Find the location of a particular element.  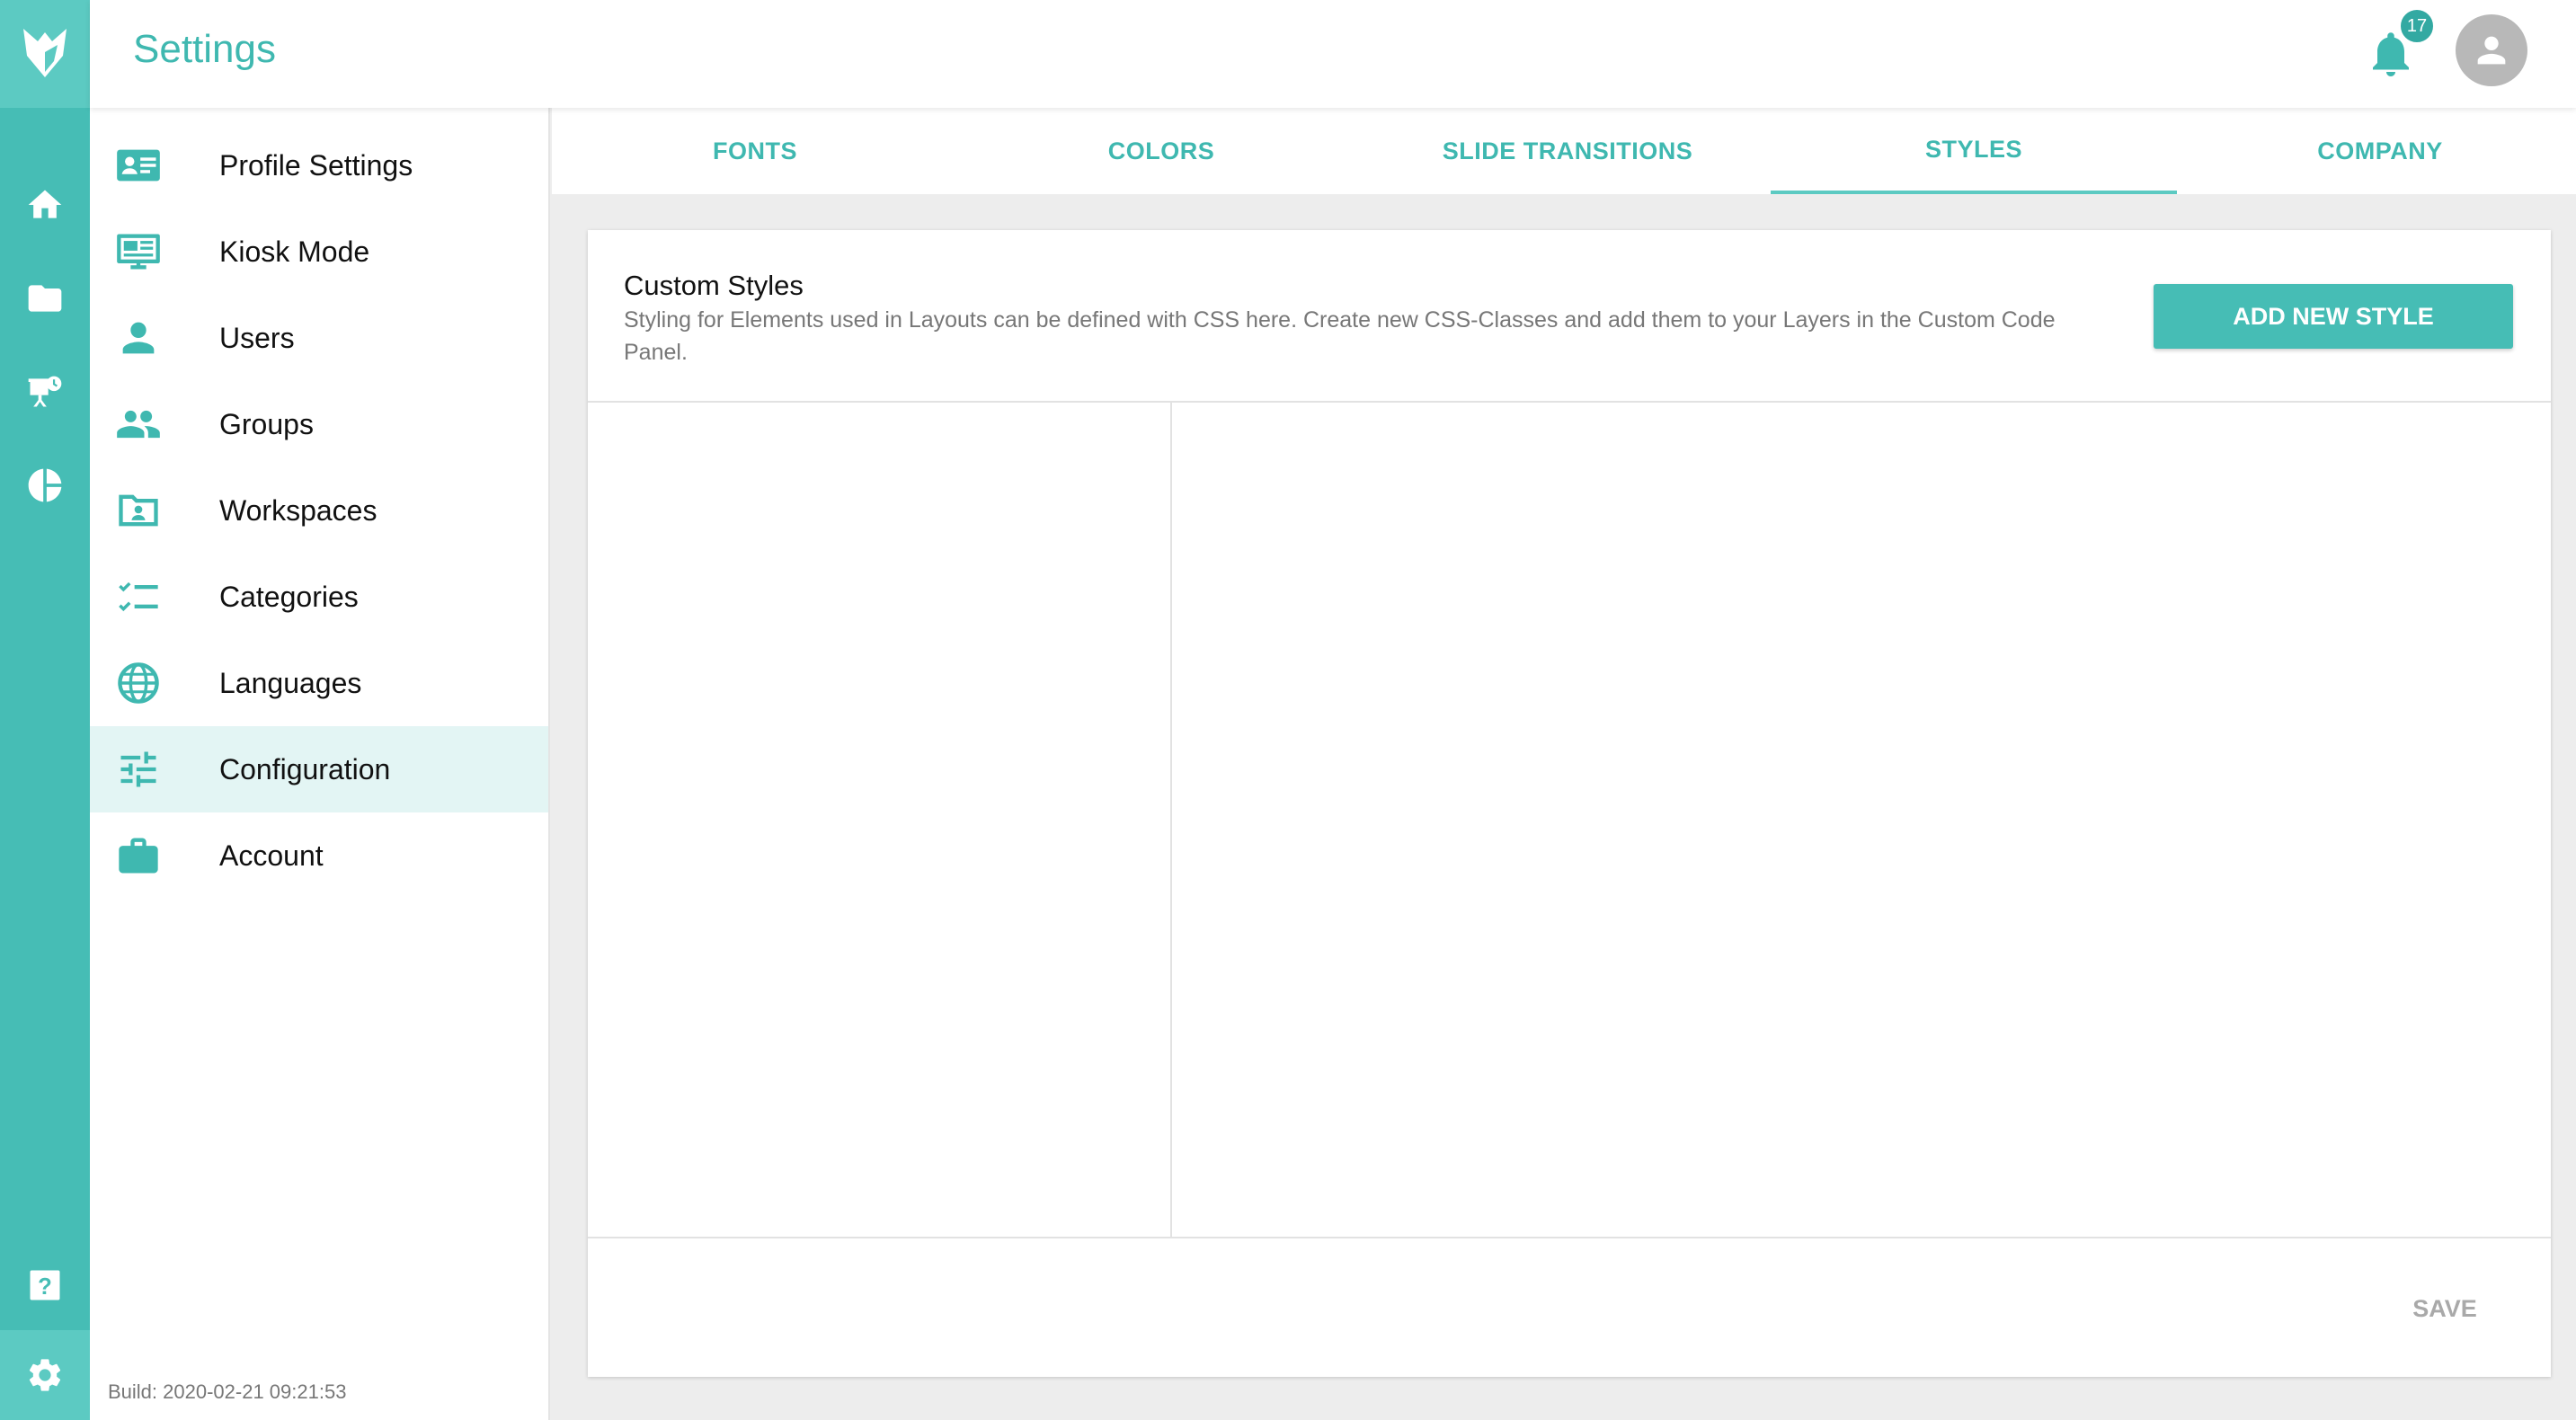

help-icon: ? is located at coordinates (45, 1285).